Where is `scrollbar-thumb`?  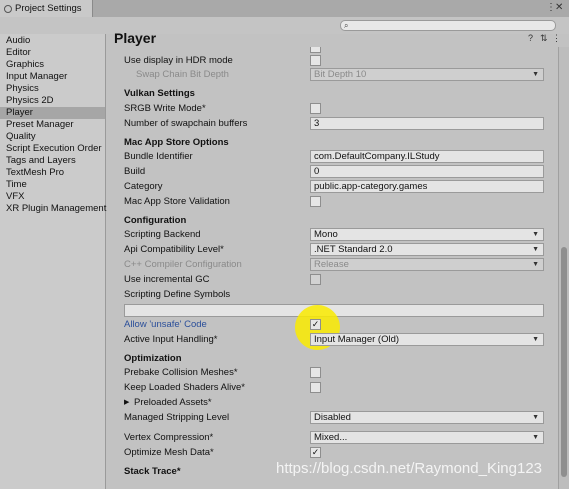
scrollbar-thumb is located at coordinates (564, 362).